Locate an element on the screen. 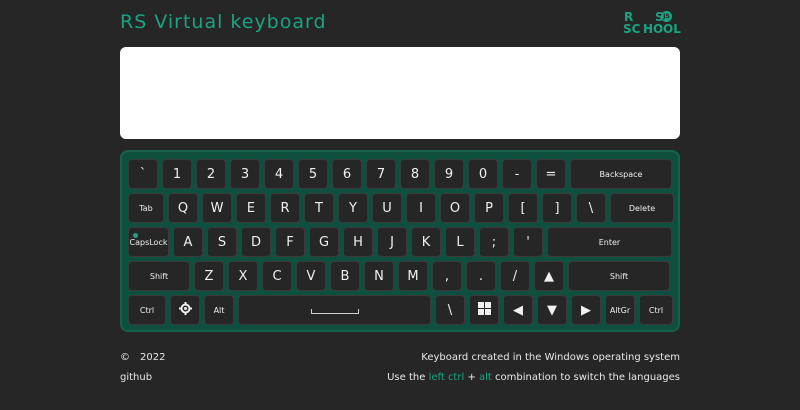 This screenshot has height=410, width=800. key-b: B is located at coordinates (345, 276).